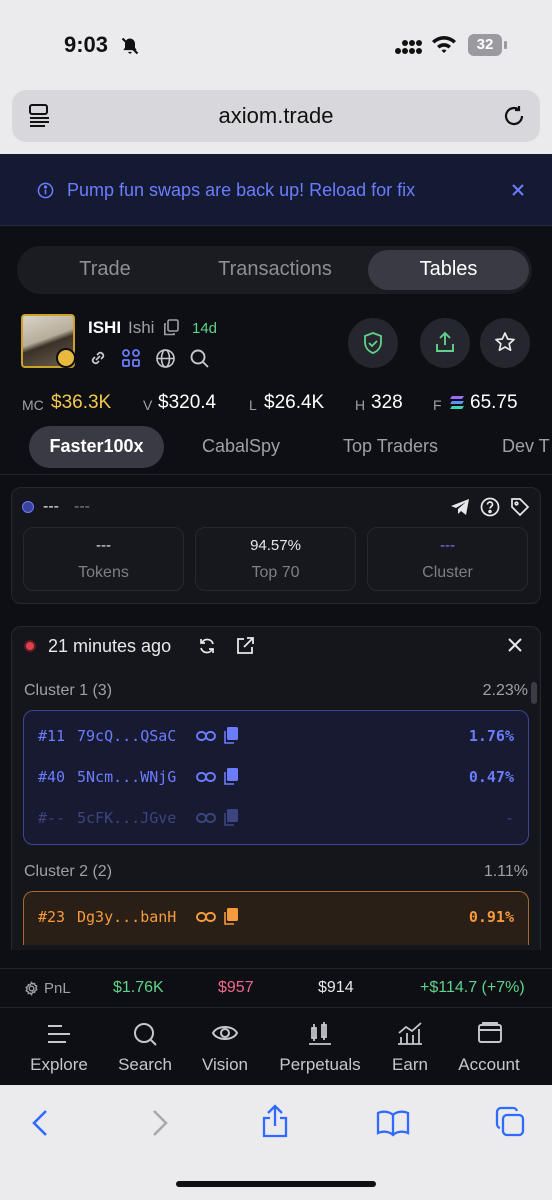 The image size is (552, 1200). Describe the element at coordinates (59, 1034) in the screenshot. I see `explore-icon` at that location.